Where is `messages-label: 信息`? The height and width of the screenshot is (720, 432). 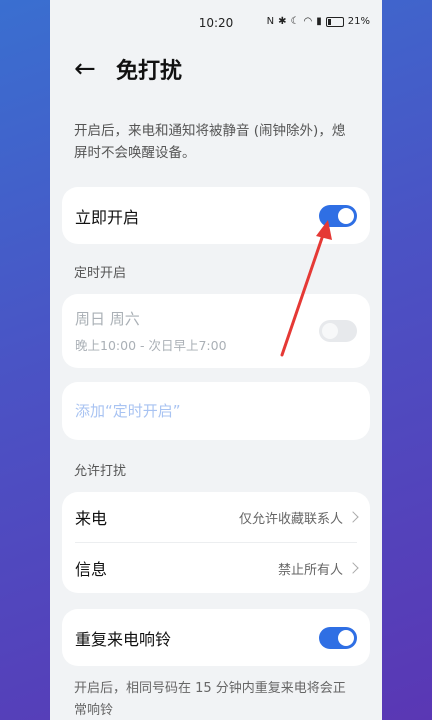
messages-label: 信息 is located at coordinates (91, 569).